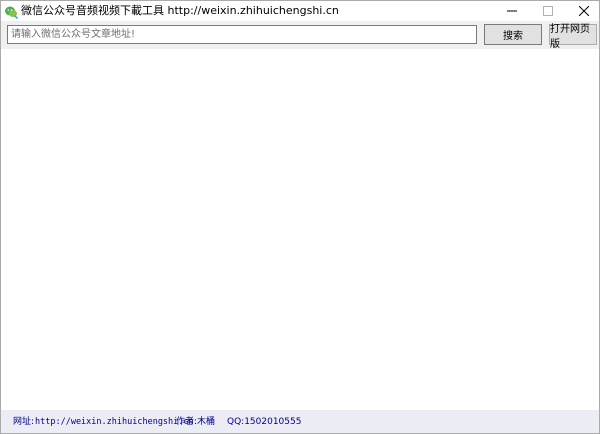 This screenshot has width=600, height=434. What do you see at coordinates (242, 34) in the screenshot?
I see `url-input` at bounding box center [242, 34].